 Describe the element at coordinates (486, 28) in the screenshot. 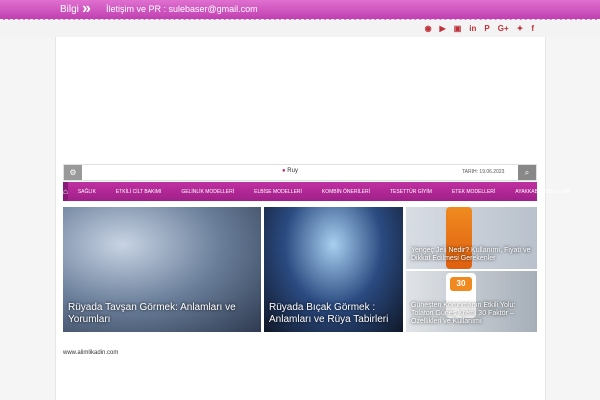

I see `pinterest-icon: P` at that location.